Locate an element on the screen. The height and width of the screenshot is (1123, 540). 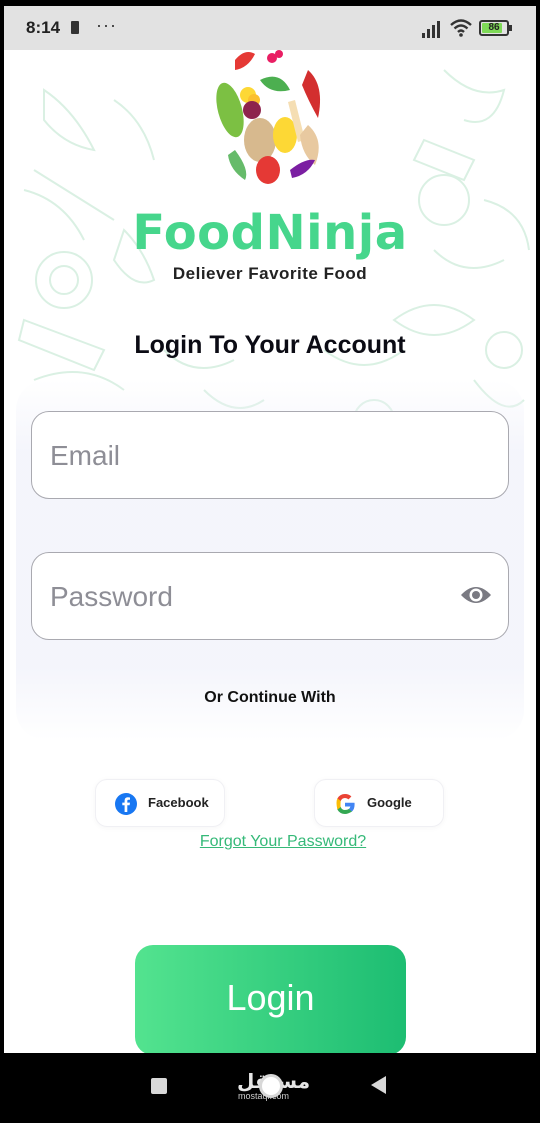
login-button: Login is located at coordinates (270, 999).